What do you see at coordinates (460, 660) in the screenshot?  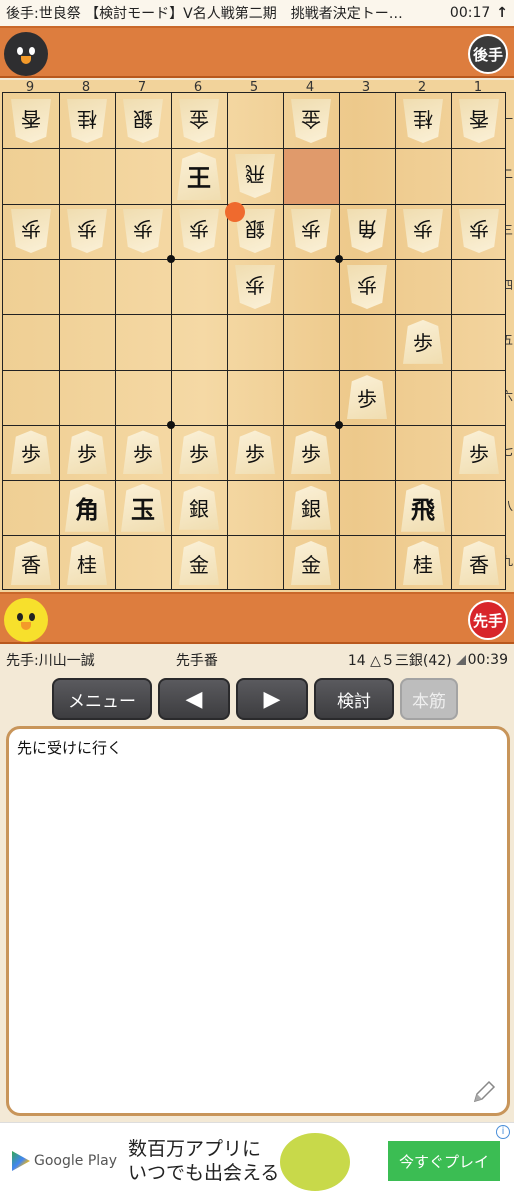 I see `corner-triangle-icon` at bounding box center [460, 660].